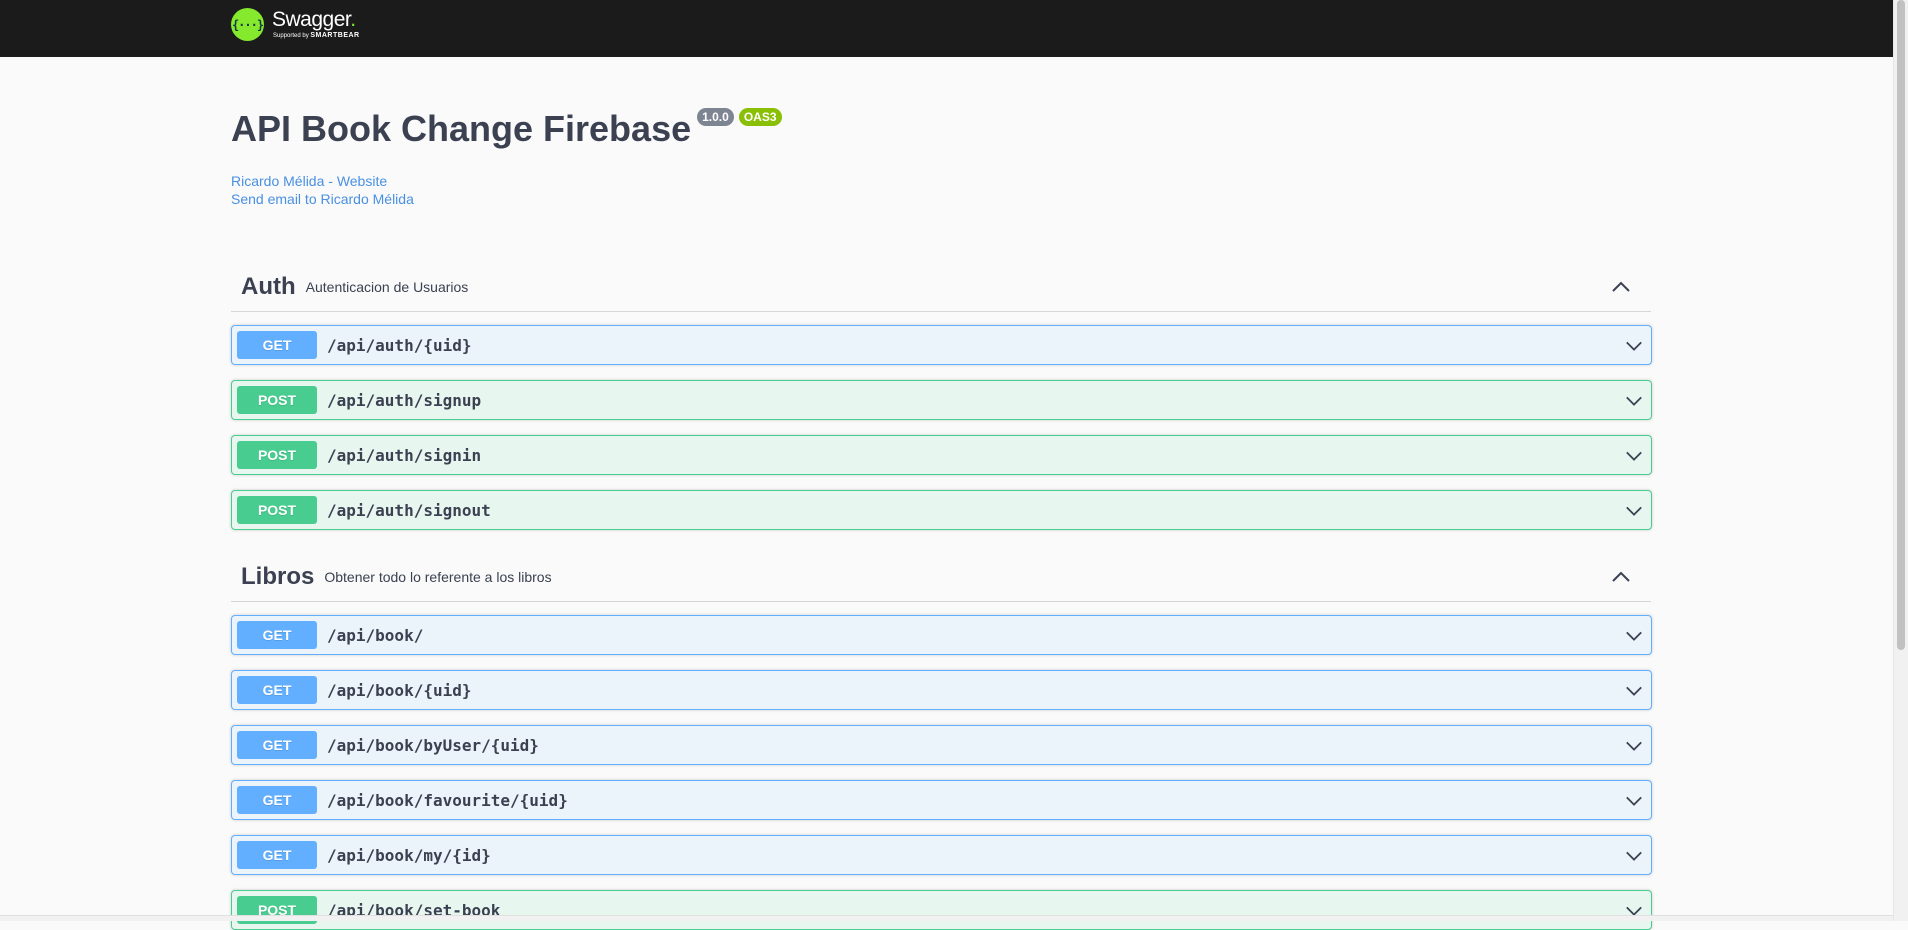 The width and height of the screenshot is (1908, 930). Describe the element at coordinates (438, 577) in the screenshot. I see `section-description: Obtener todo lo referente a los libros` at that location.